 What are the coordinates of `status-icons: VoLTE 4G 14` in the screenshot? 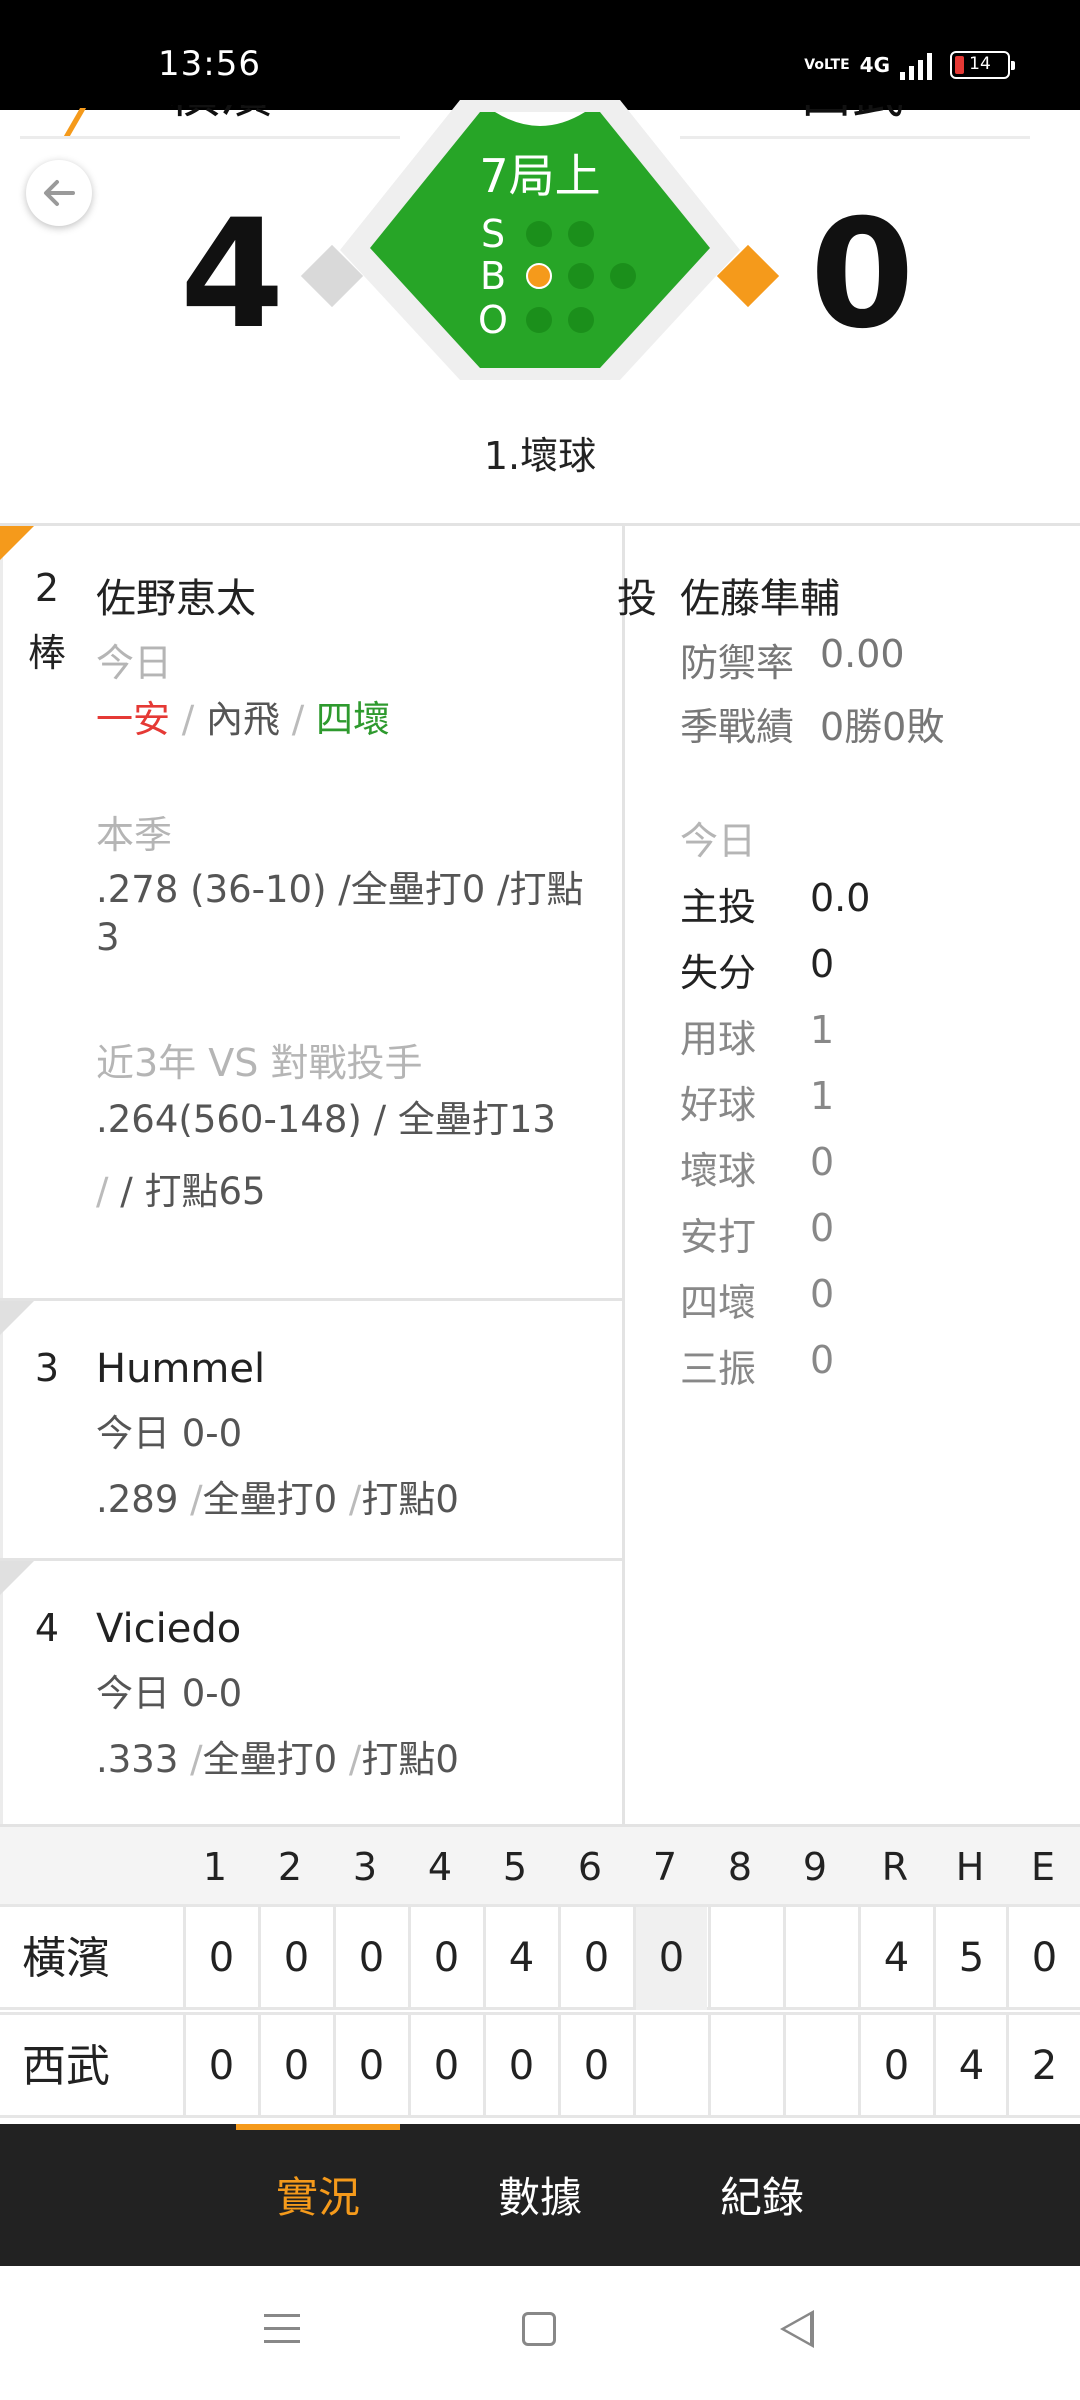 It's located at (909, 65).